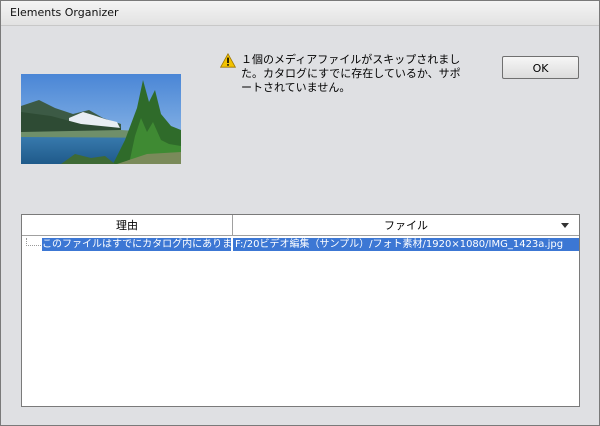 The height and width of the screenshot is (426, 600). I want to click on ok-button: OK, so click(540, 67).